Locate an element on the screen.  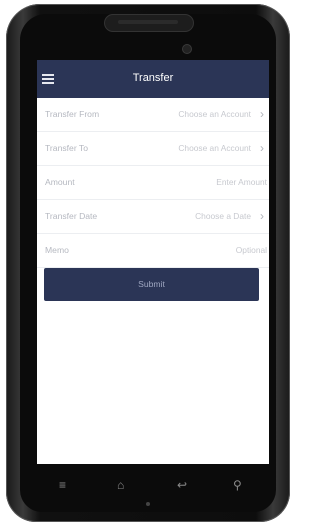
search-icon: ⚲ is located at coordinates (237, 485).